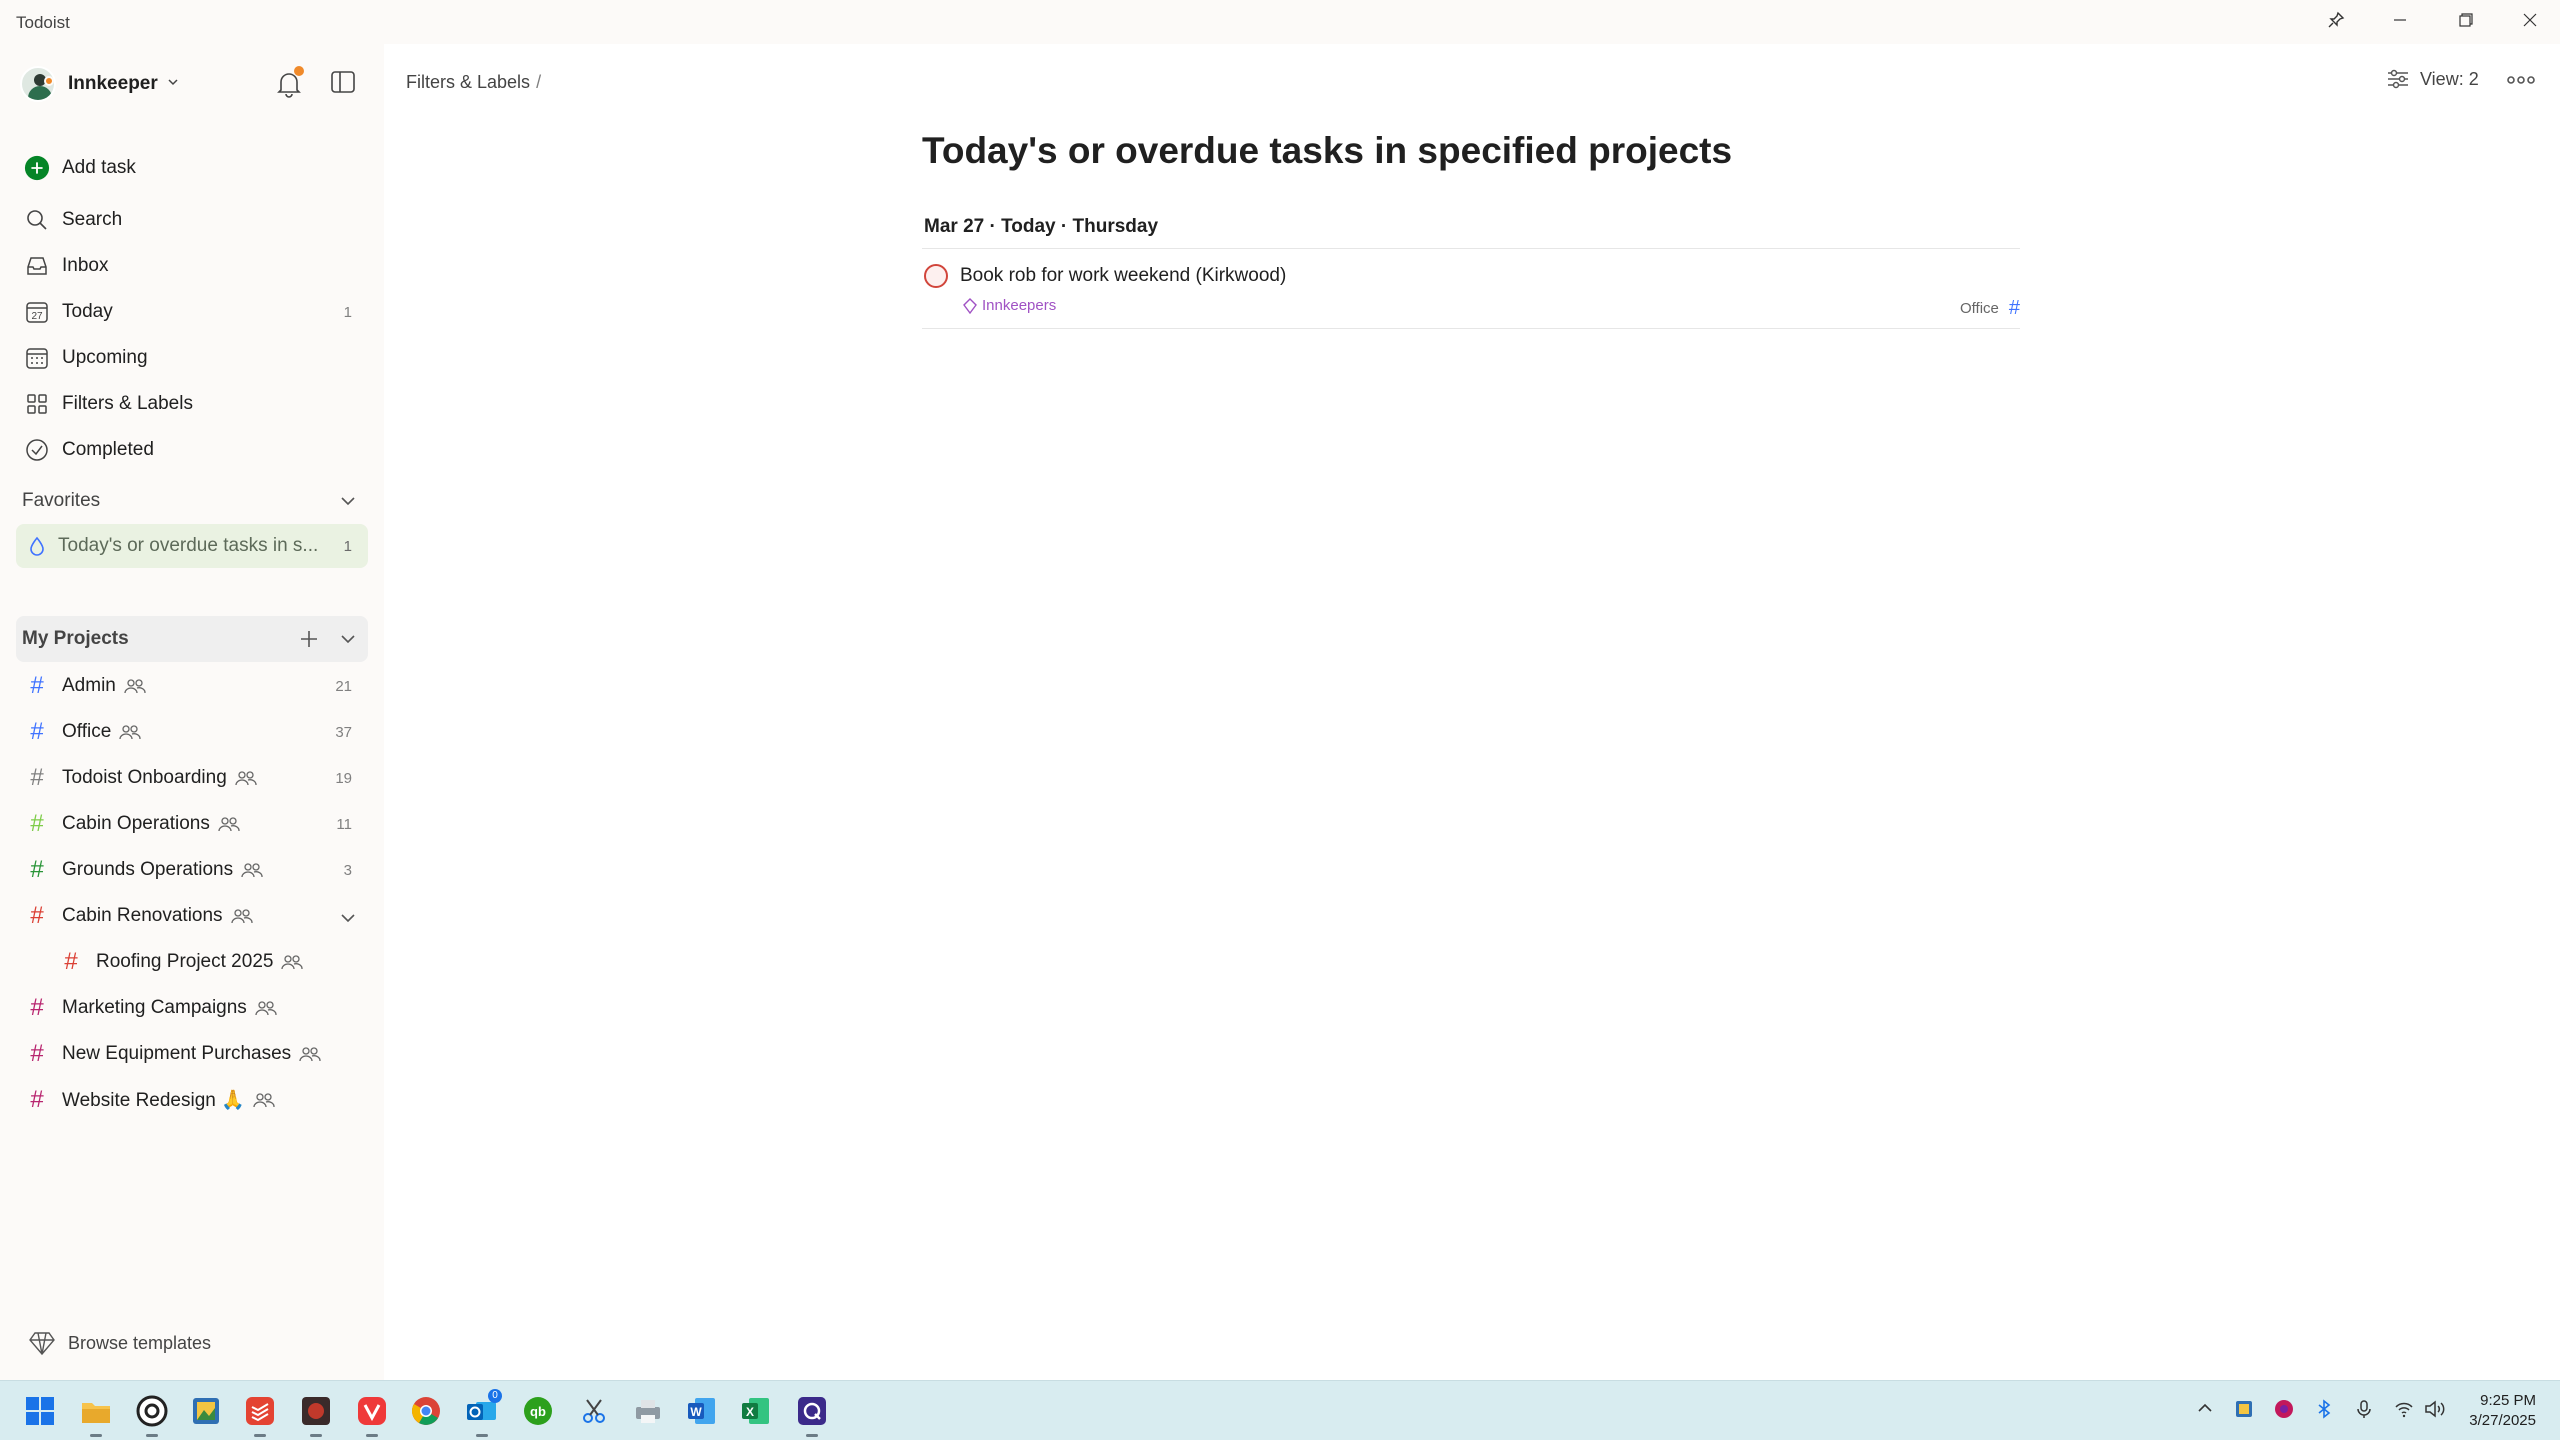 The width and height of the screenshot is (2560, 1440). I want to click on app-title: Todoist, so click(43, 22).